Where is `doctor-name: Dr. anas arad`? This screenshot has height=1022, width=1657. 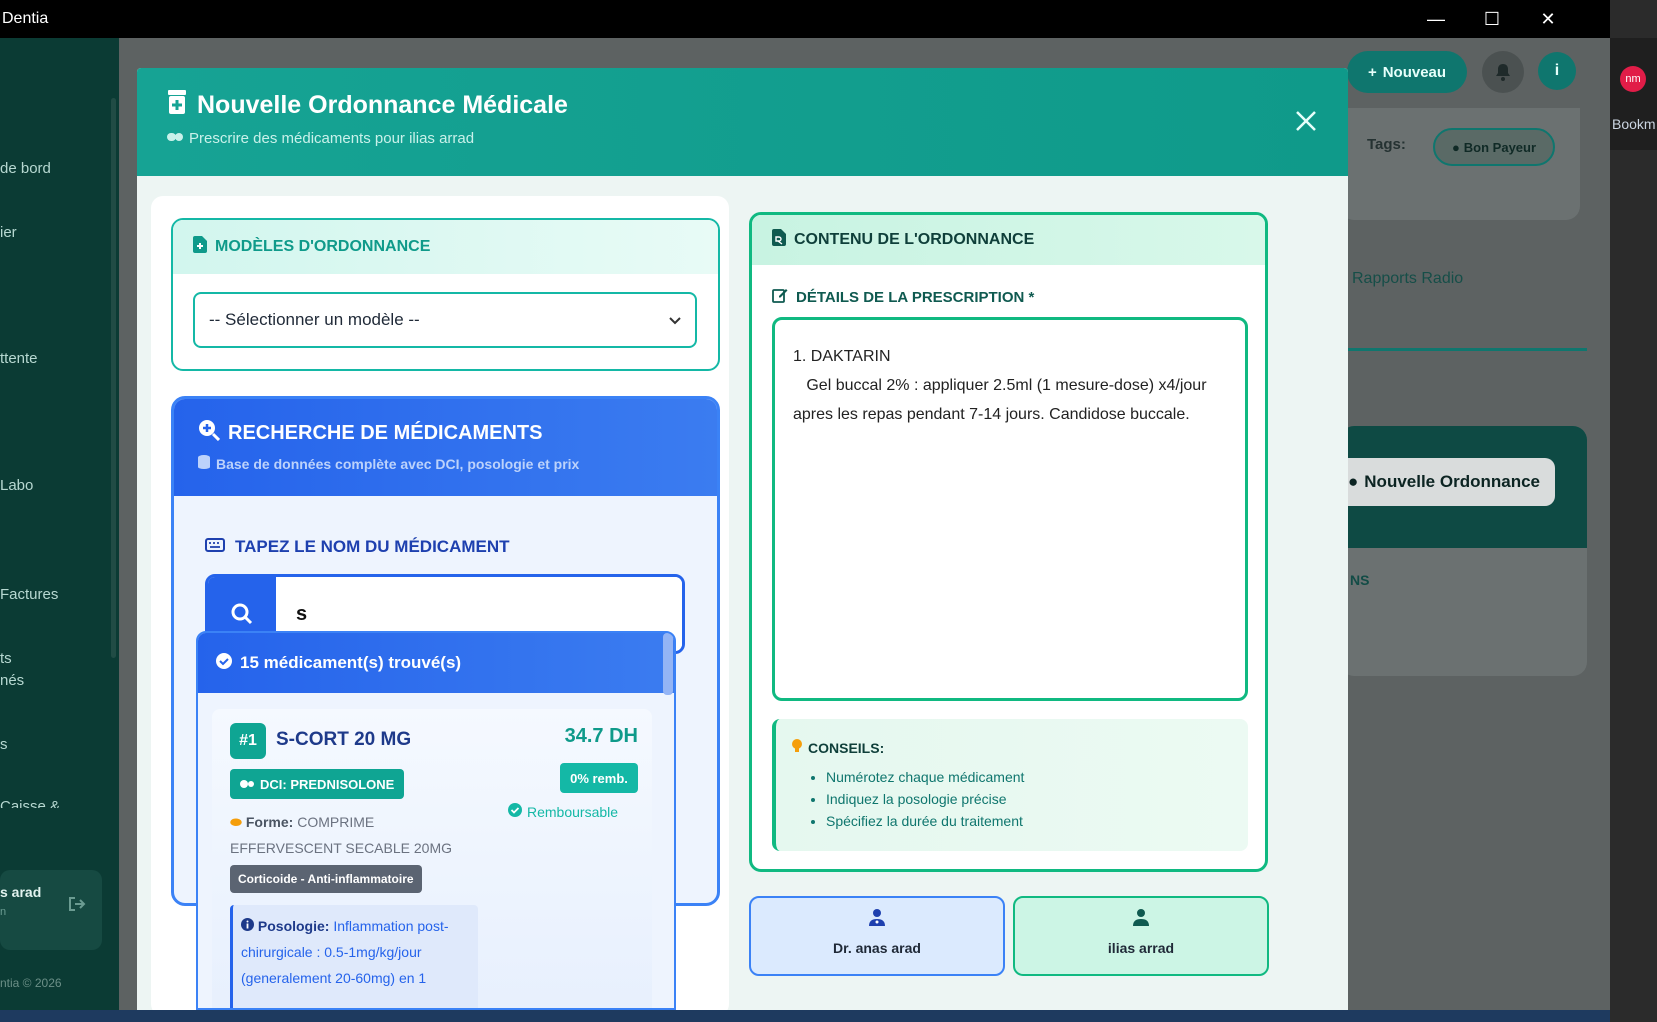
doctor-name: Dr. anas arad is located at coordinates (877, 948).